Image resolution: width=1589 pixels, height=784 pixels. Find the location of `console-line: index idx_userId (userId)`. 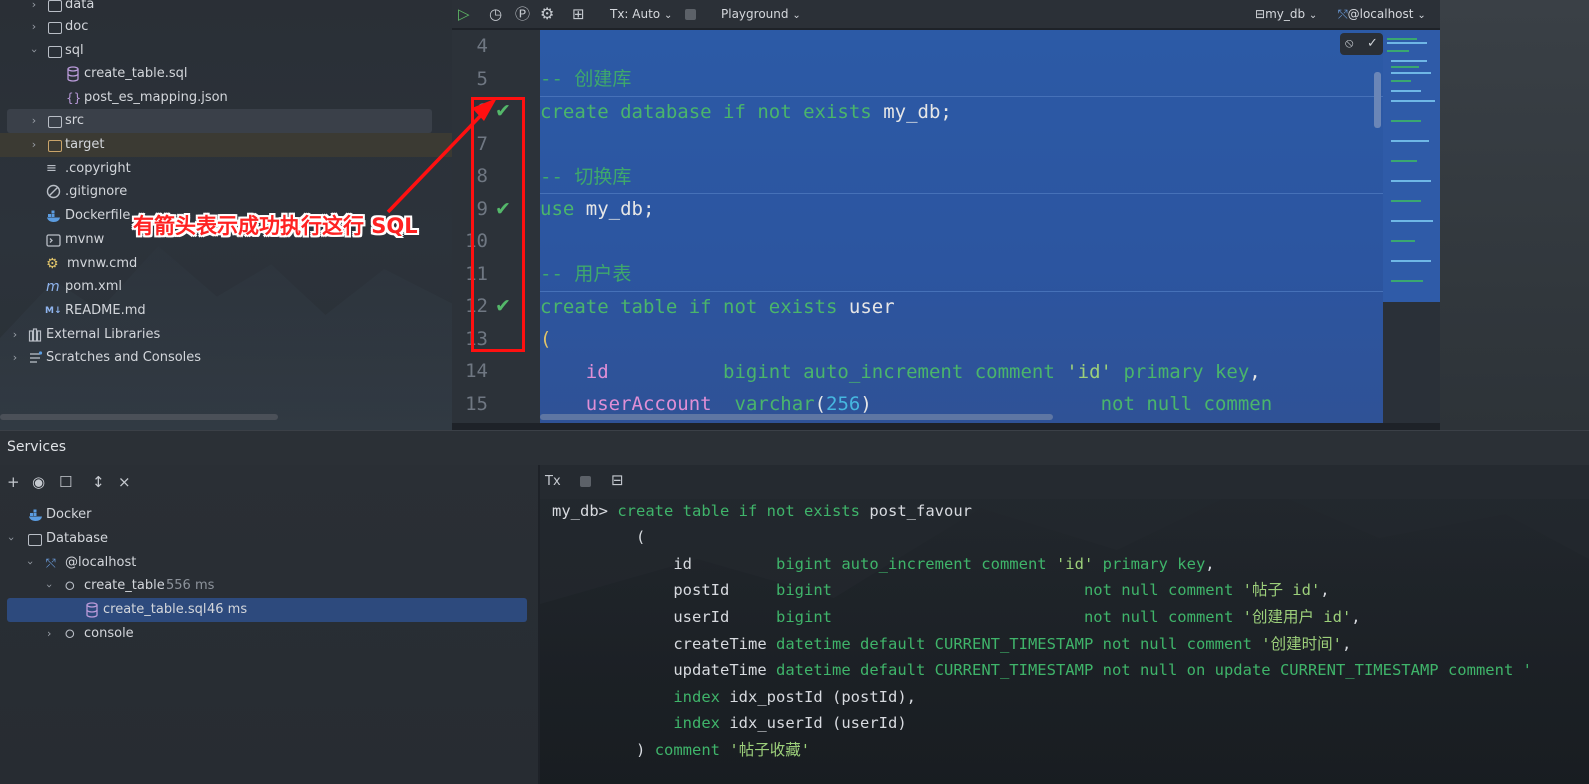

console-line: index idx_userId (userId) is located at coordinates (790, 723).